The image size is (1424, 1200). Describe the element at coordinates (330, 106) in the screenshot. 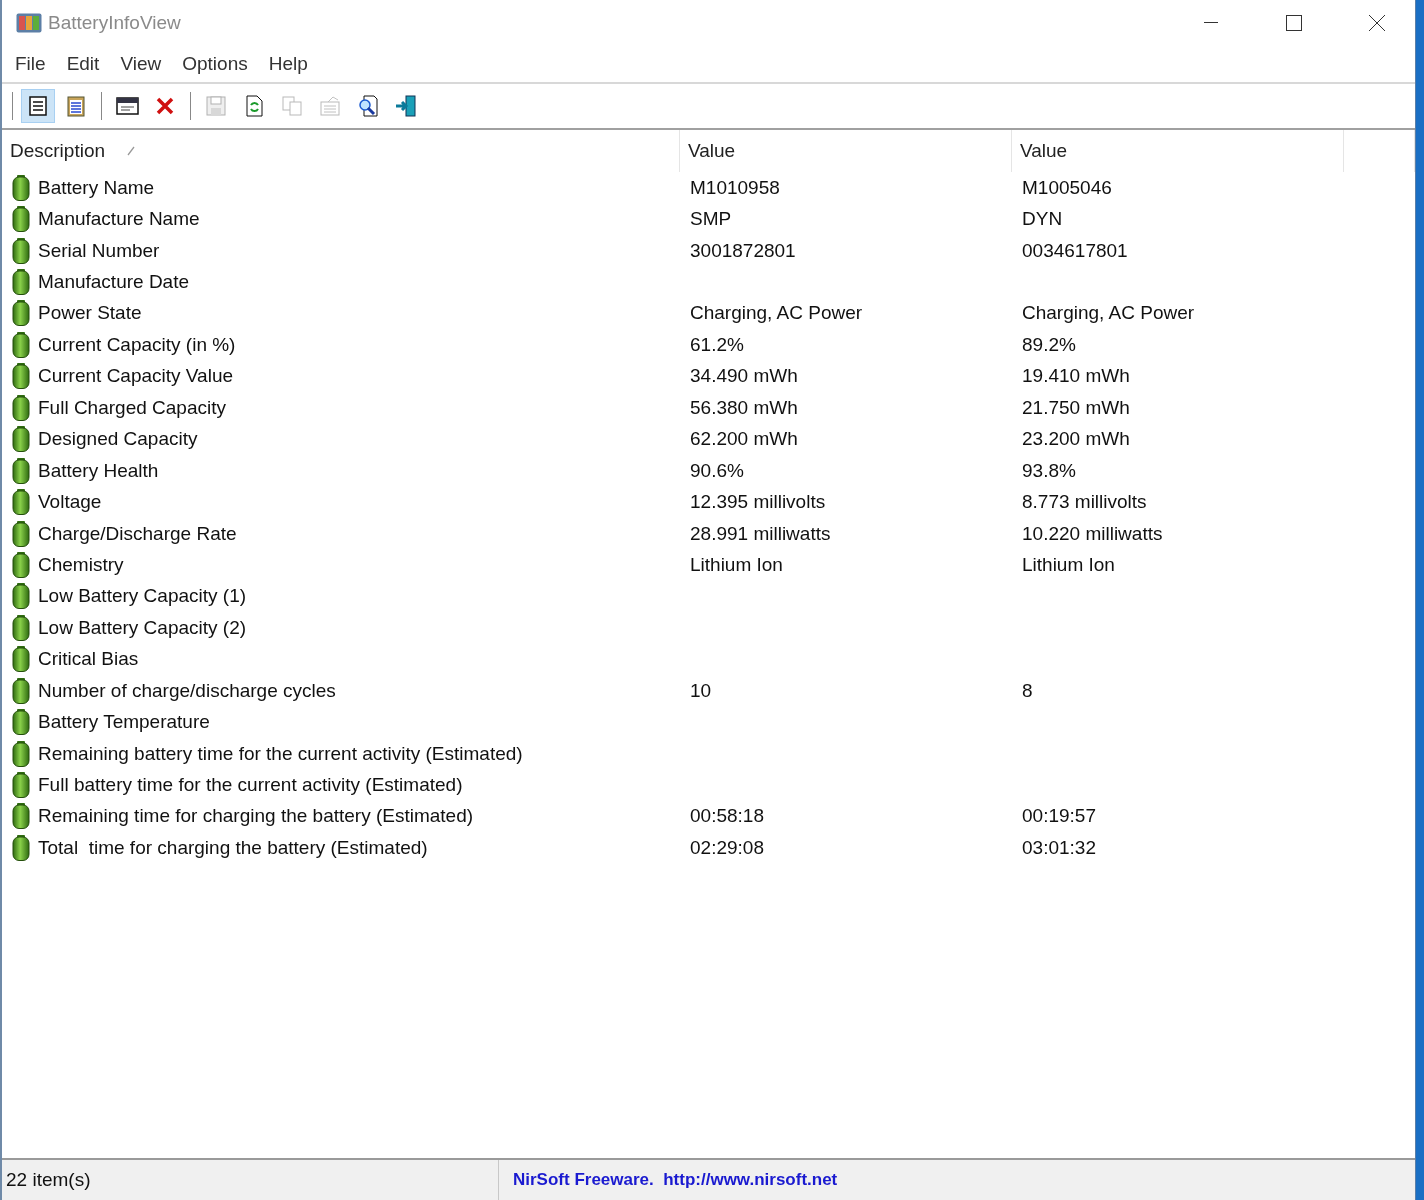

I see `properties-icon` at that location.